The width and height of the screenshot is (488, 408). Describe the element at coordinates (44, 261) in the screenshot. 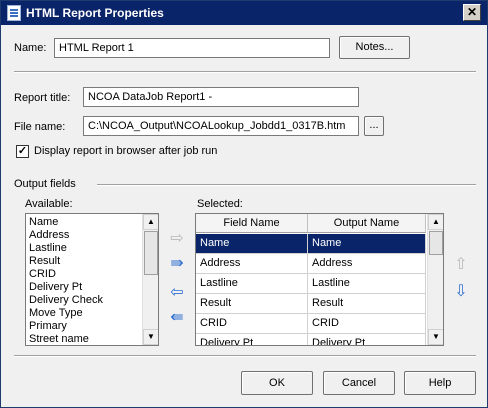

I see `available-list-item: Result` at that location.